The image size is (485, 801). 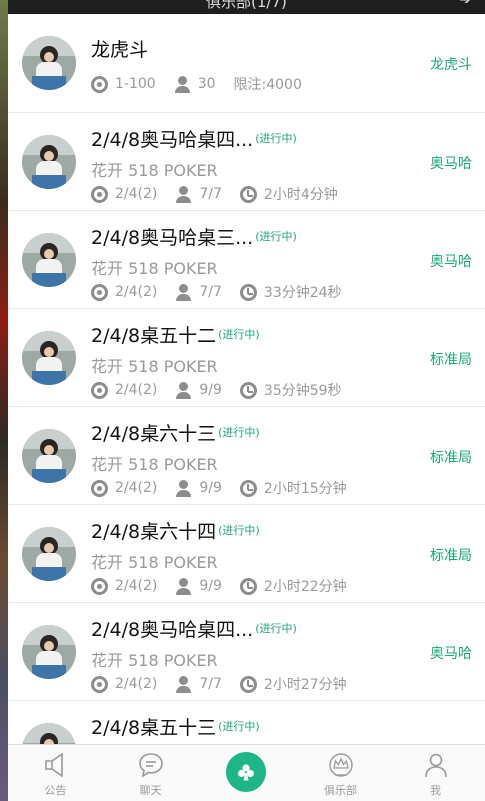 I want to click on duration-text: 2小时22分钟, so click(x=305, y=587).